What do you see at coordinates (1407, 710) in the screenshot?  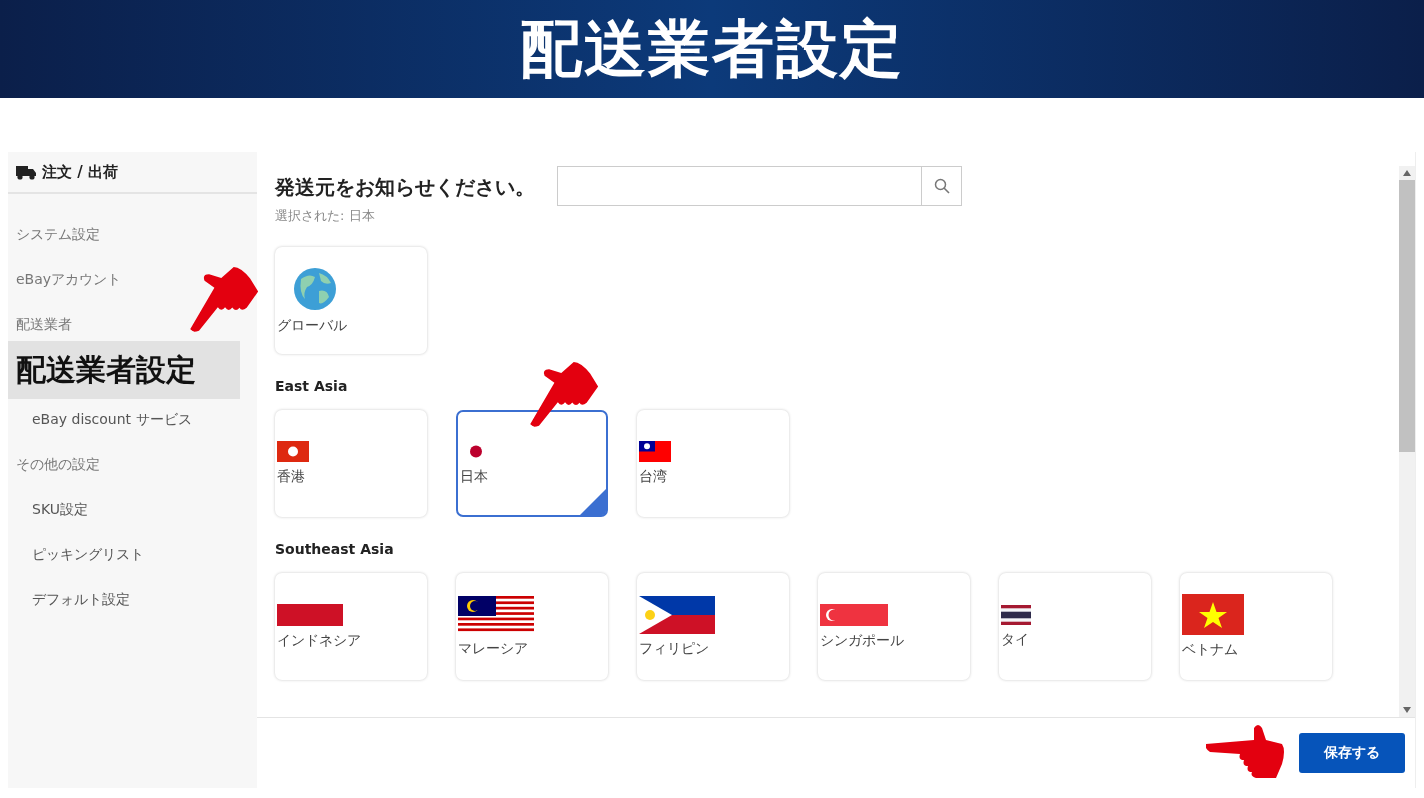 I see `scroll-down-icon` at bounding box center [1407, 710].